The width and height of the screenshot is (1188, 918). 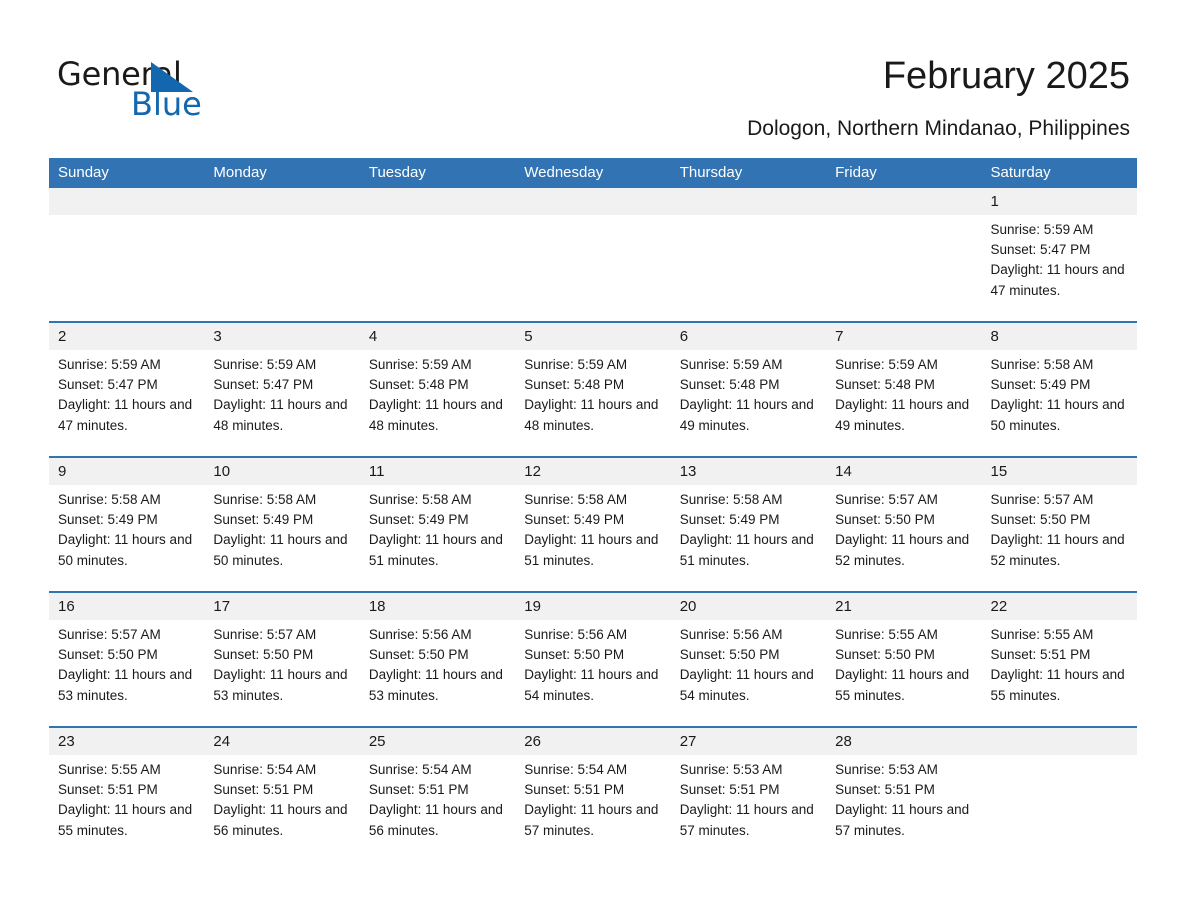 I want to click on day-number: 2, so click(x=127, y=336).